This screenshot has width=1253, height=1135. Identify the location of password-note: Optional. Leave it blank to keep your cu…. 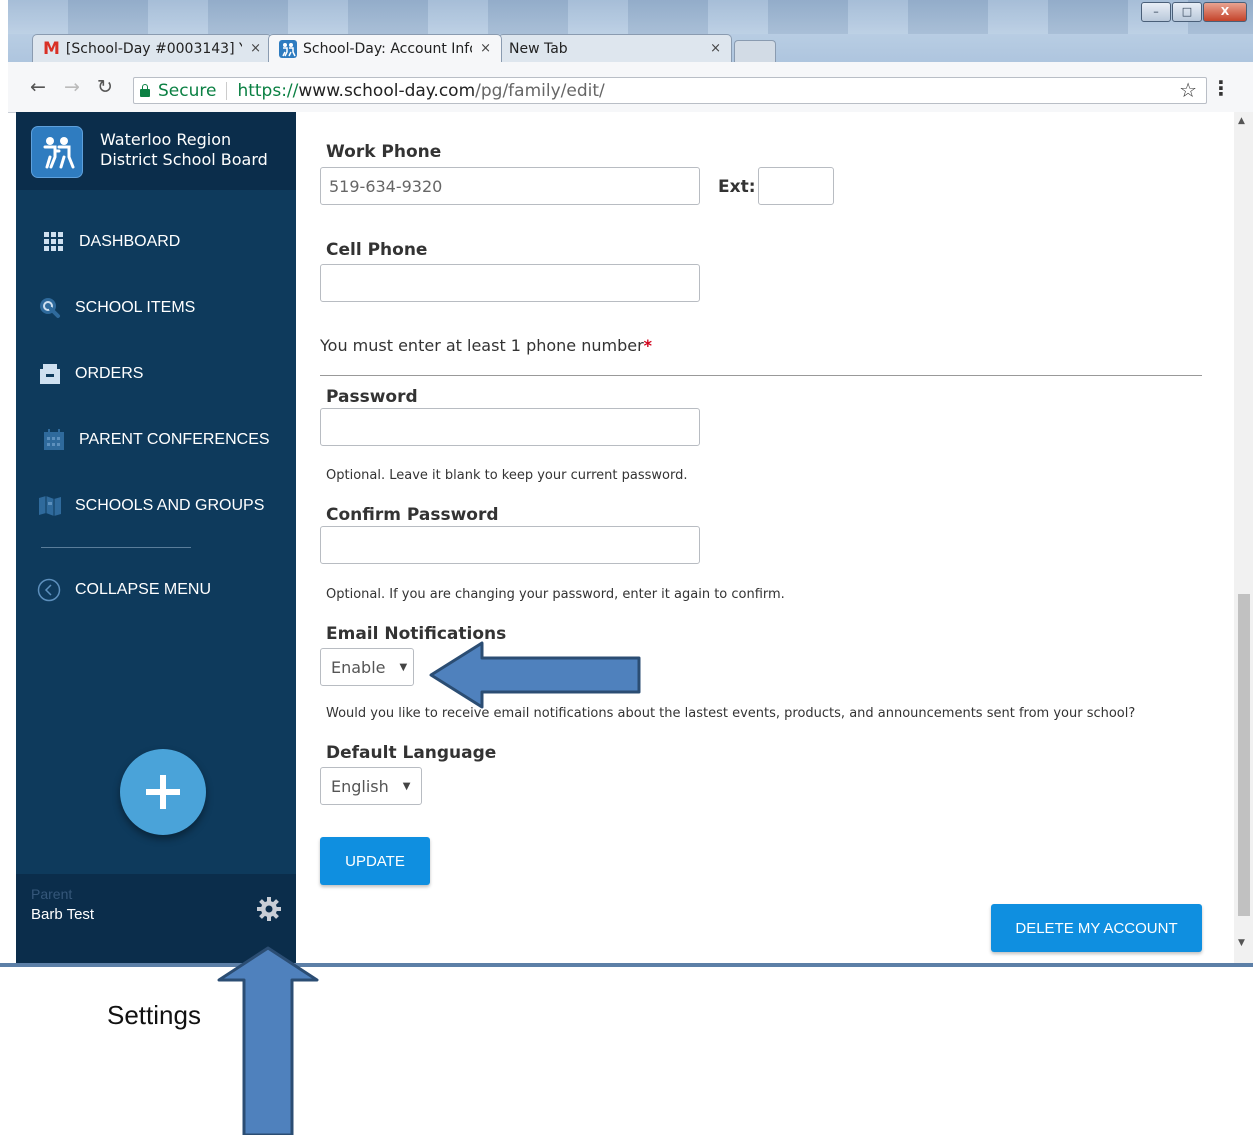
(507, 475).